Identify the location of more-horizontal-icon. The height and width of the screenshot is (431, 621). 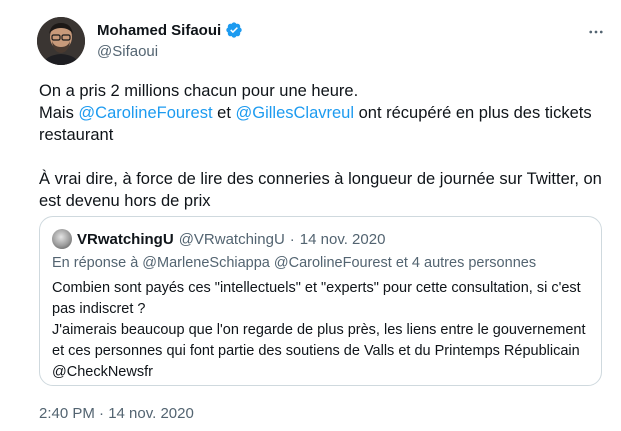
(596, 32).